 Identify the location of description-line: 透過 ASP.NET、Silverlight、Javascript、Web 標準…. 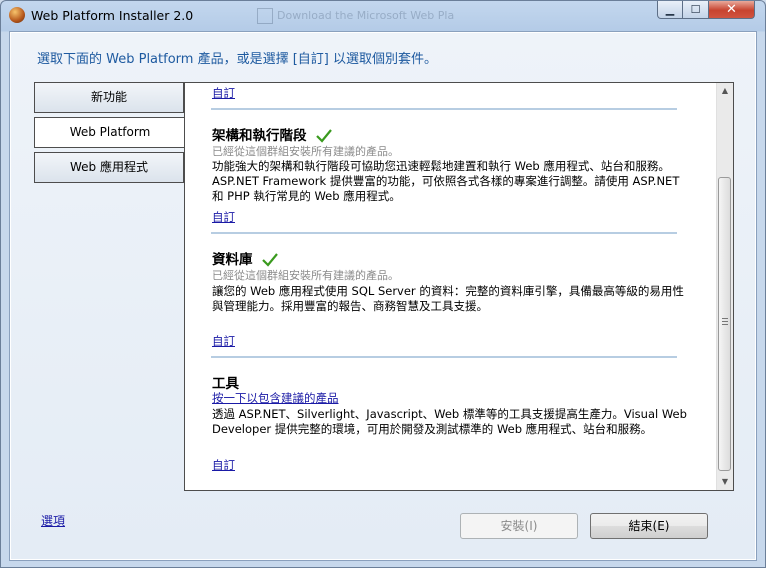
(449, 414).